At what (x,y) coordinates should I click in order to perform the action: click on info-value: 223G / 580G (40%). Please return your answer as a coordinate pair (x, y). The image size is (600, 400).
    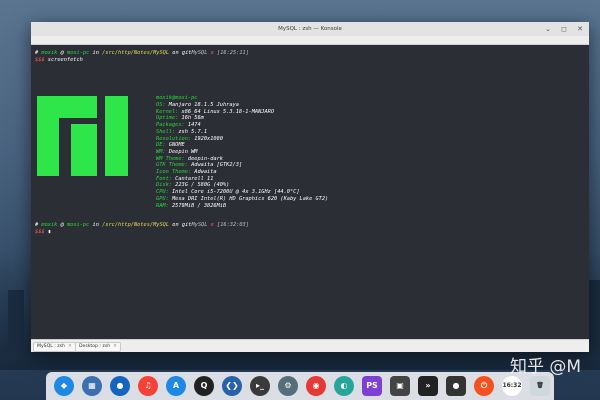
    Looking at the image, I should click on (202, 185).